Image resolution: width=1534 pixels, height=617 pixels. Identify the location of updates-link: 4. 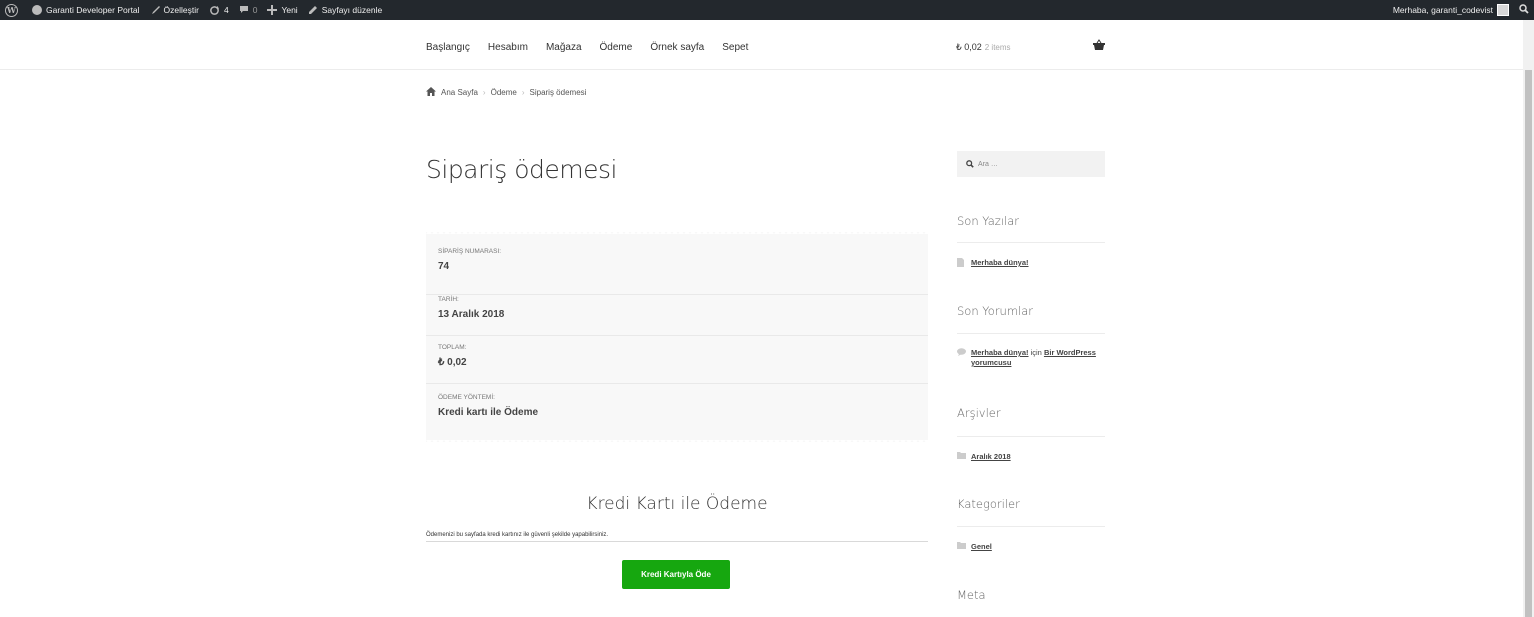
(219, 10).